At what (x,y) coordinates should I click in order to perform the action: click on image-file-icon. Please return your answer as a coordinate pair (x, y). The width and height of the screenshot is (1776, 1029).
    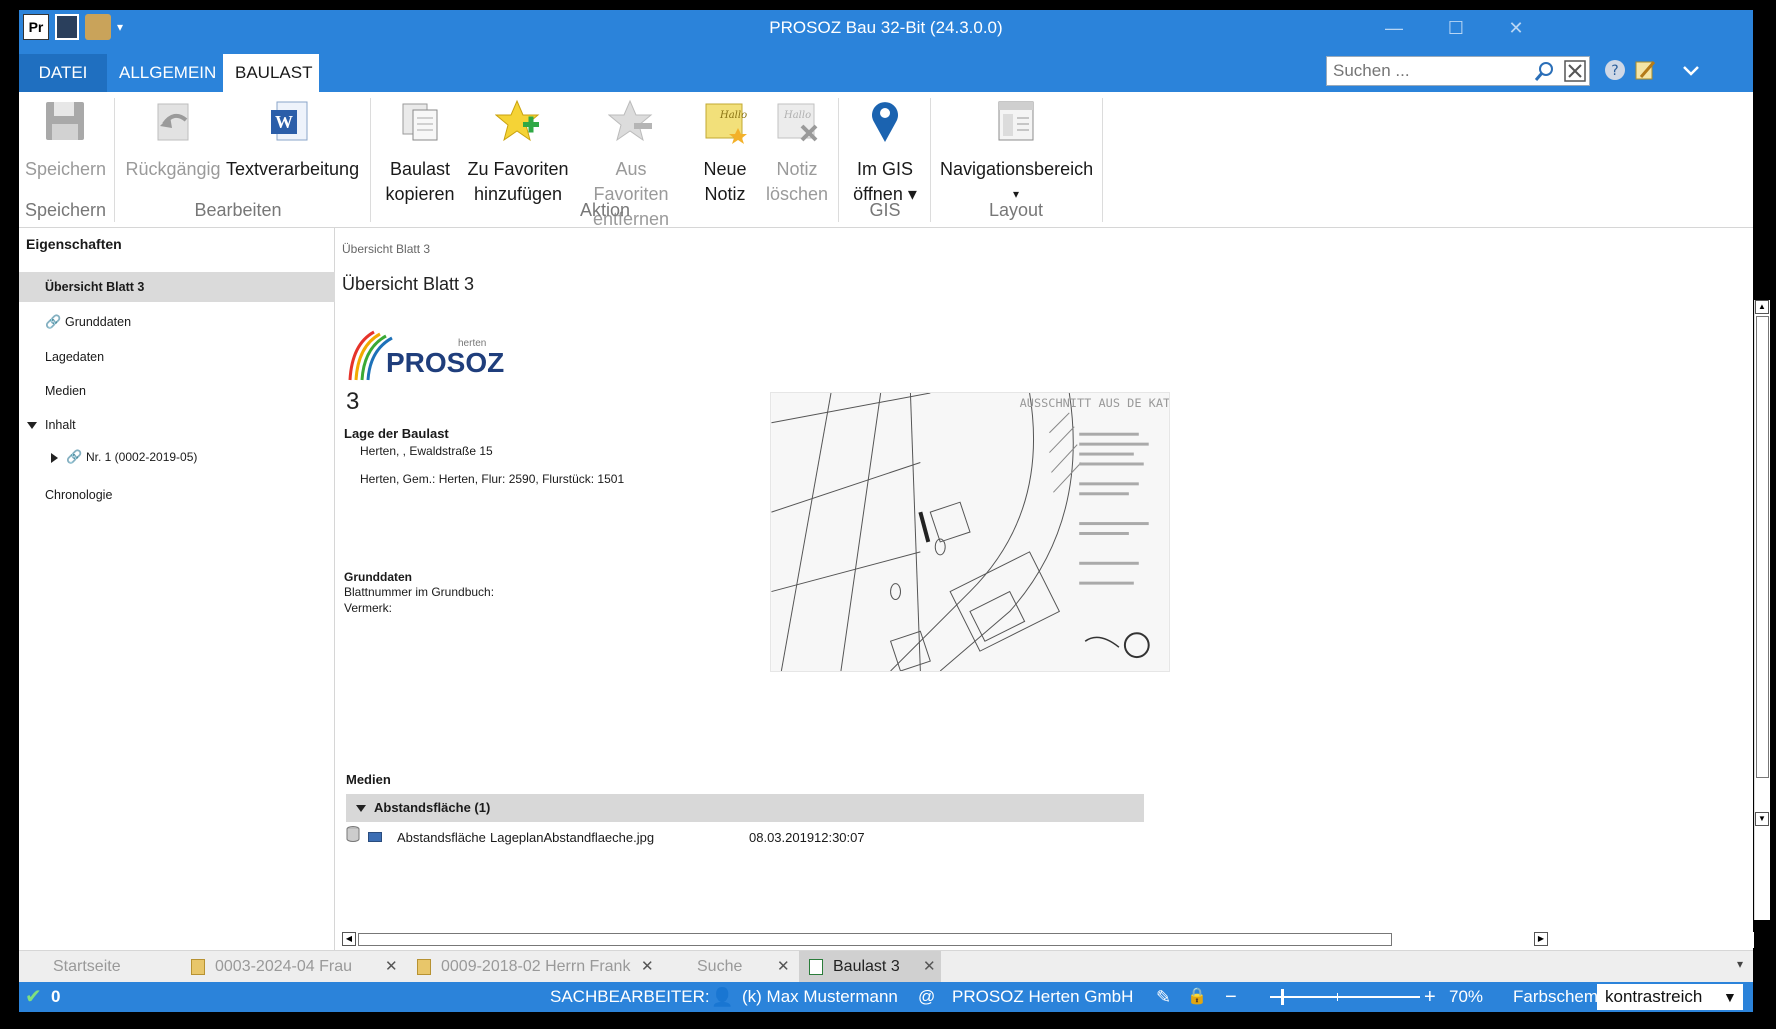
    Looking at the image, I should click on (375, 837).